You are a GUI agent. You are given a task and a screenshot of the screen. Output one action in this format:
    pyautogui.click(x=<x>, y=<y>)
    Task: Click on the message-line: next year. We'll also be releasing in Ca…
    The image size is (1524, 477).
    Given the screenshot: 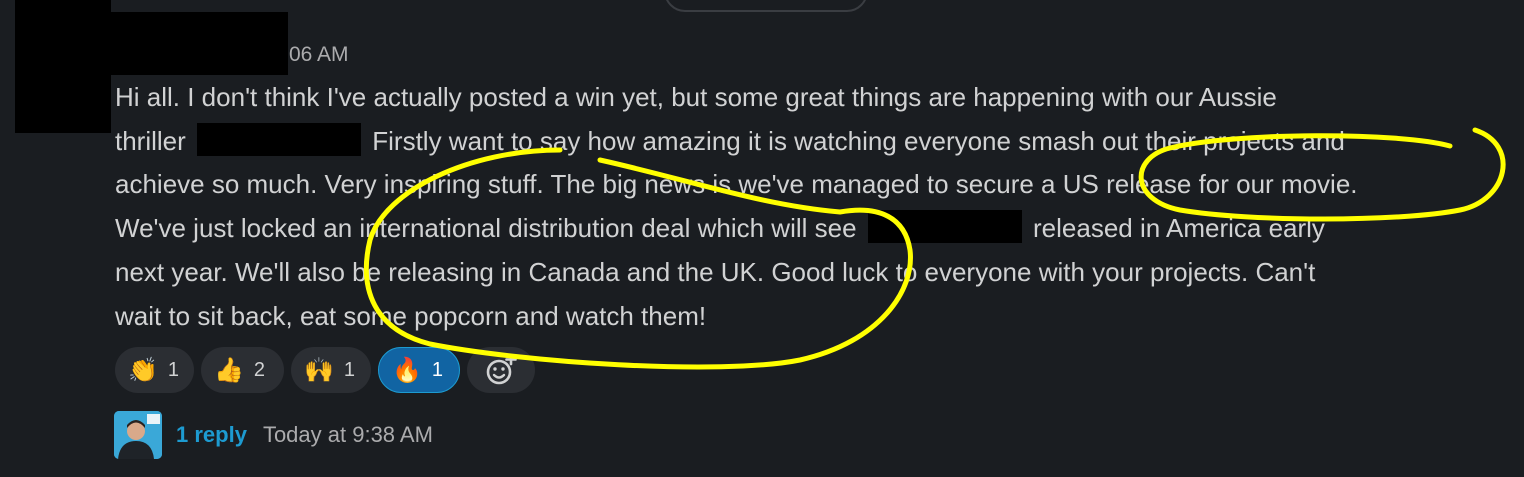 What is the action you would take?
    pyautogui.click(x=715, y=271)
    